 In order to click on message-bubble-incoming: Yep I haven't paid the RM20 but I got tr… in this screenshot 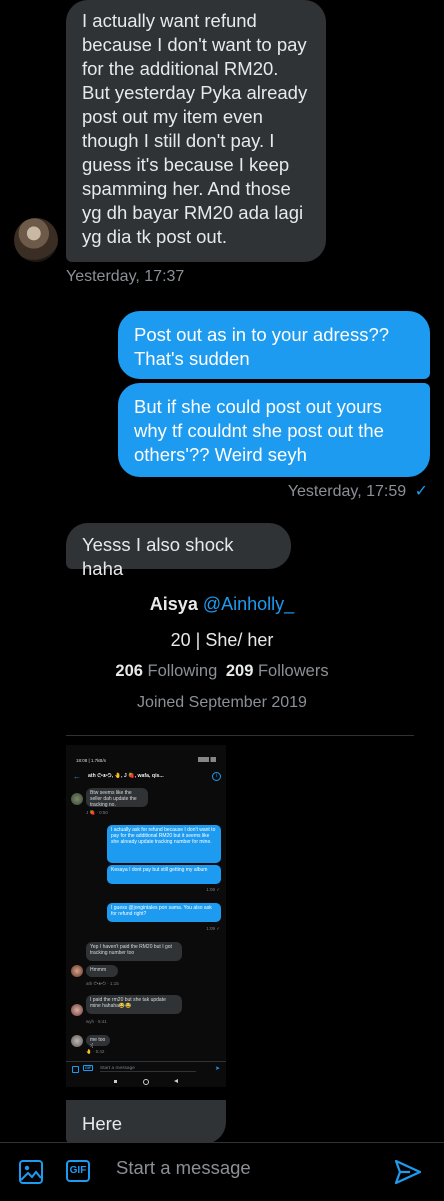, I will do `click(134, 951)`.